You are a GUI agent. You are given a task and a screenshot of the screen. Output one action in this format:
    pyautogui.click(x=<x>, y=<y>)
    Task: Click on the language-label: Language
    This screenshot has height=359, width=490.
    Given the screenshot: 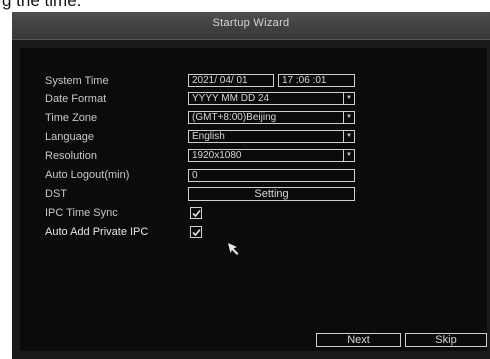 What is the action you would take?
    pyautogui.click(x=69, y=137)
    